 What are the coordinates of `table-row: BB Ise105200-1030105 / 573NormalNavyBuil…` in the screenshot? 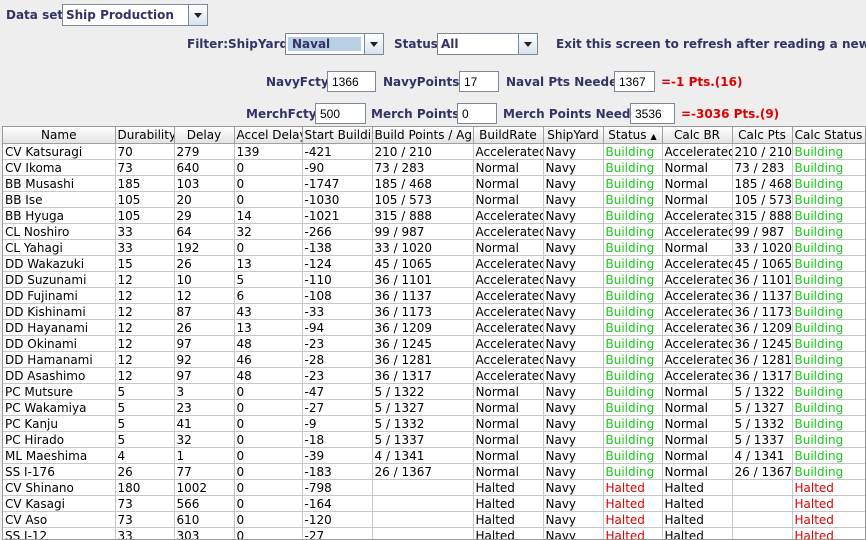 It's located at (434, 200).